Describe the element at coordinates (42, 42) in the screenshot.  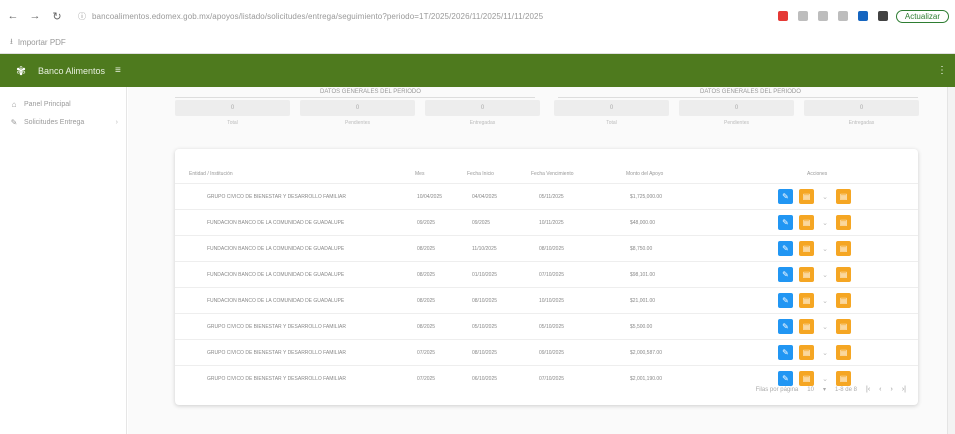
I see `bookmark-link: Importar PDF` at that location.